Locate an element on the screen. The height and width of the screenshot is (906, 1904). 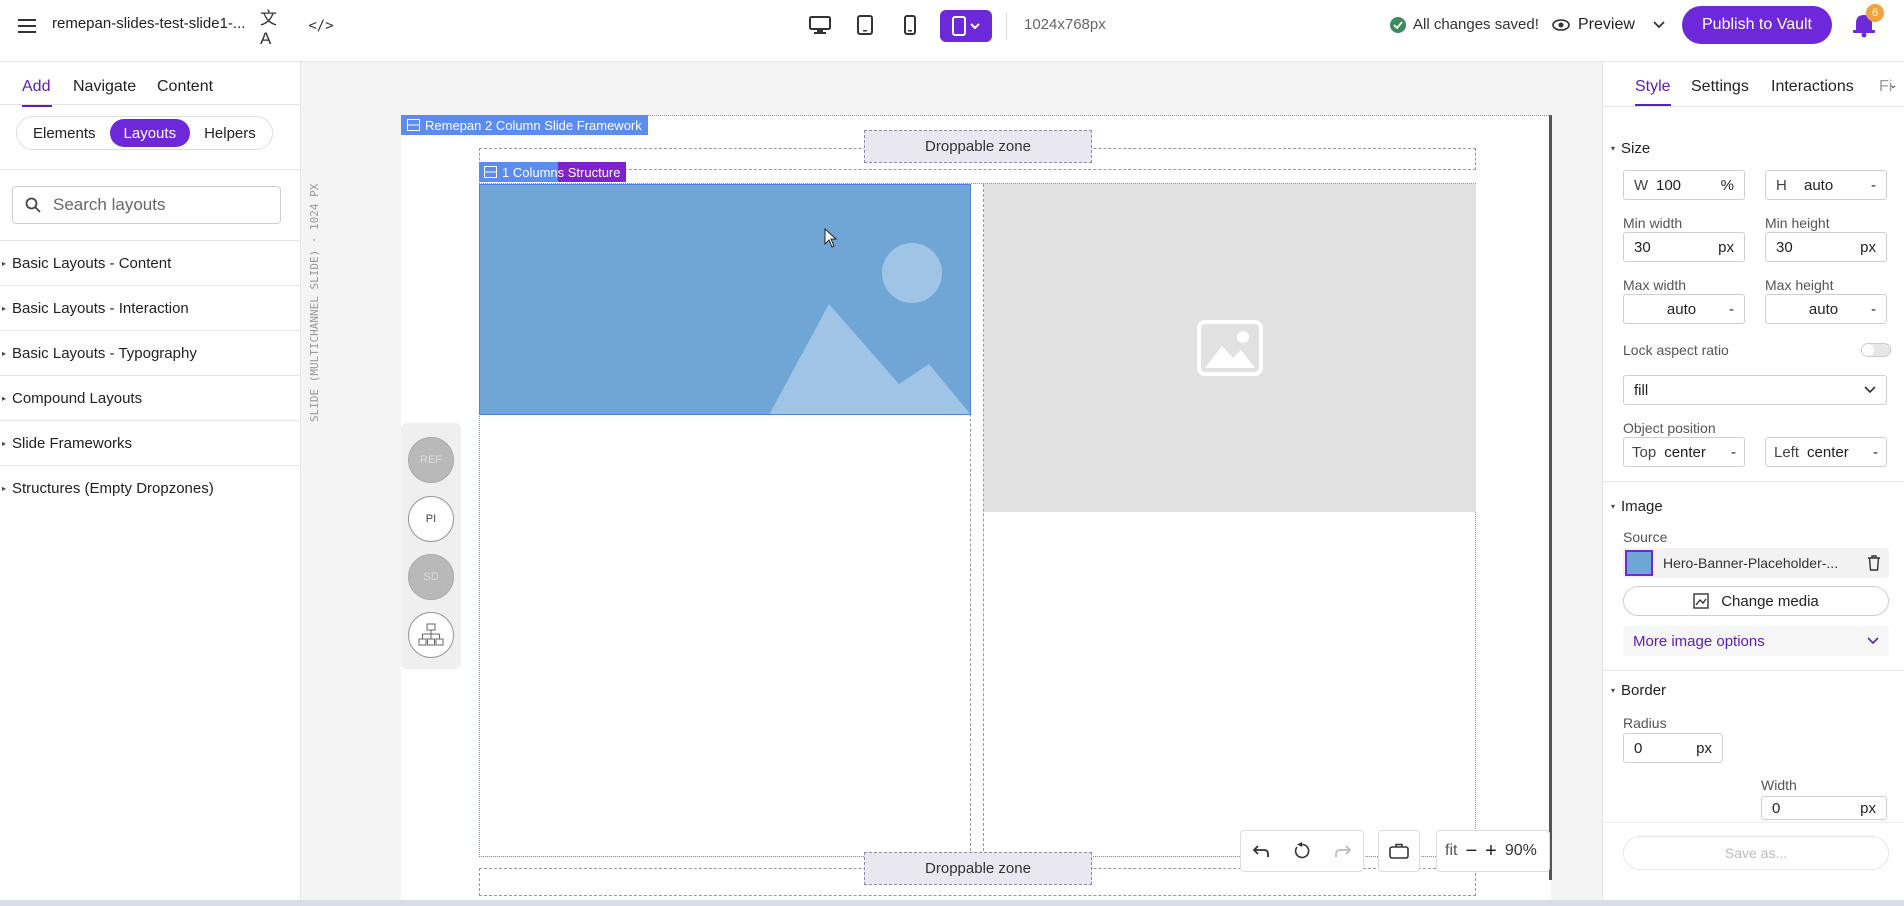
tab-style: Style is located at coordinates (1653, 87).